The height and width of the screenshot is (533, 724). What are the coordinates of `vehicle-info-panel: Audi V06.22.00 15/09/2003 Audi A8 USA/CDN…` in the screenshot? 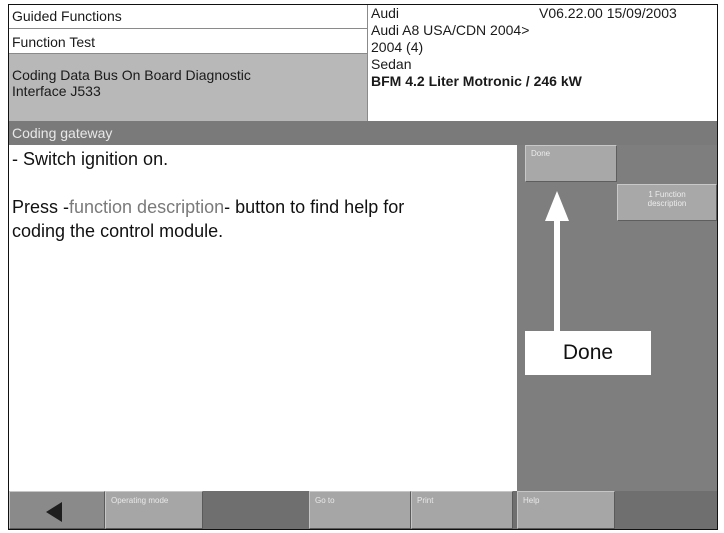 It's located at (542, 63).